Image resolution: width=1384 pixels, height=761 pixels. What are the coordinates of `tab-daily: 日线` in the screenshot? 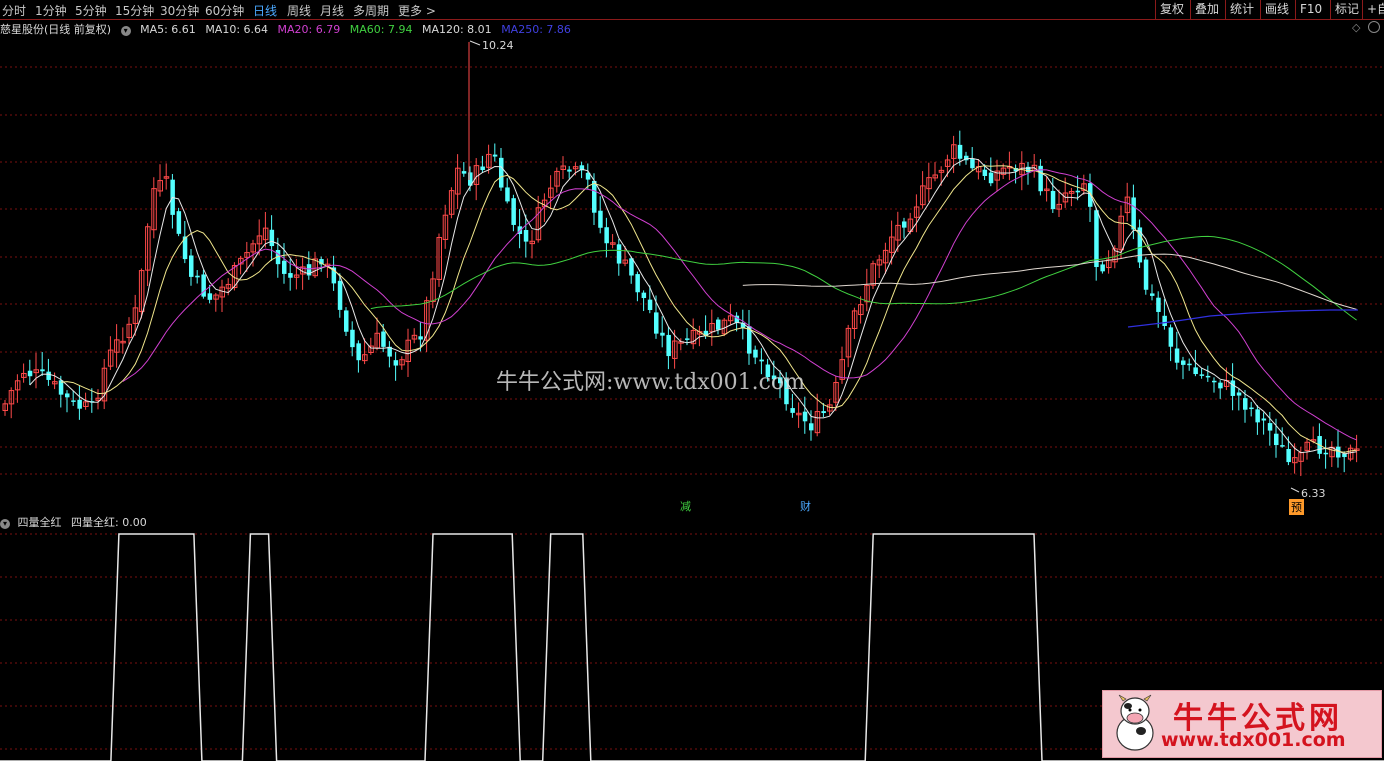 It's located at (265, 10).